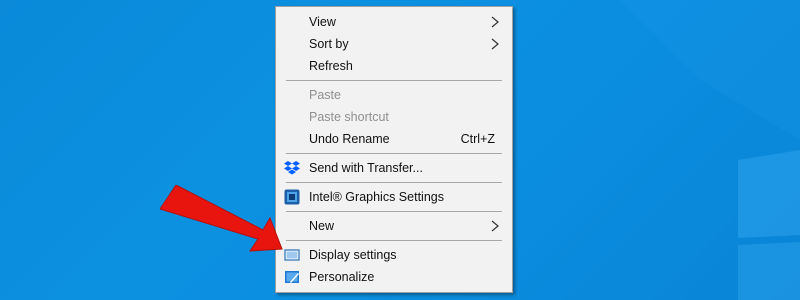 The height and width of the screenshot is (300, 800). I want to click on menu-item-paste-shortcut: Paste shortcut, so click(394, 117).